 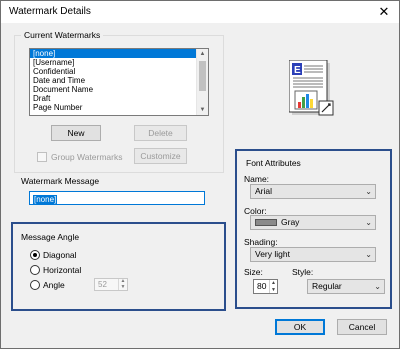 What do you see at coordinates (257, 179) in the screenshot?
I see `font-name-label: Name:` at bounding box center [257, 179].